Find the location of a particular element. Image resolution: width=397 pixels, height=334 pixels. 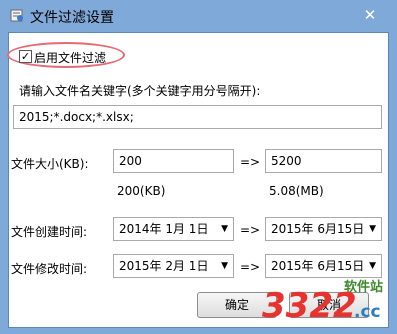

filter-settings-icon is located at coordinates (16, 15).